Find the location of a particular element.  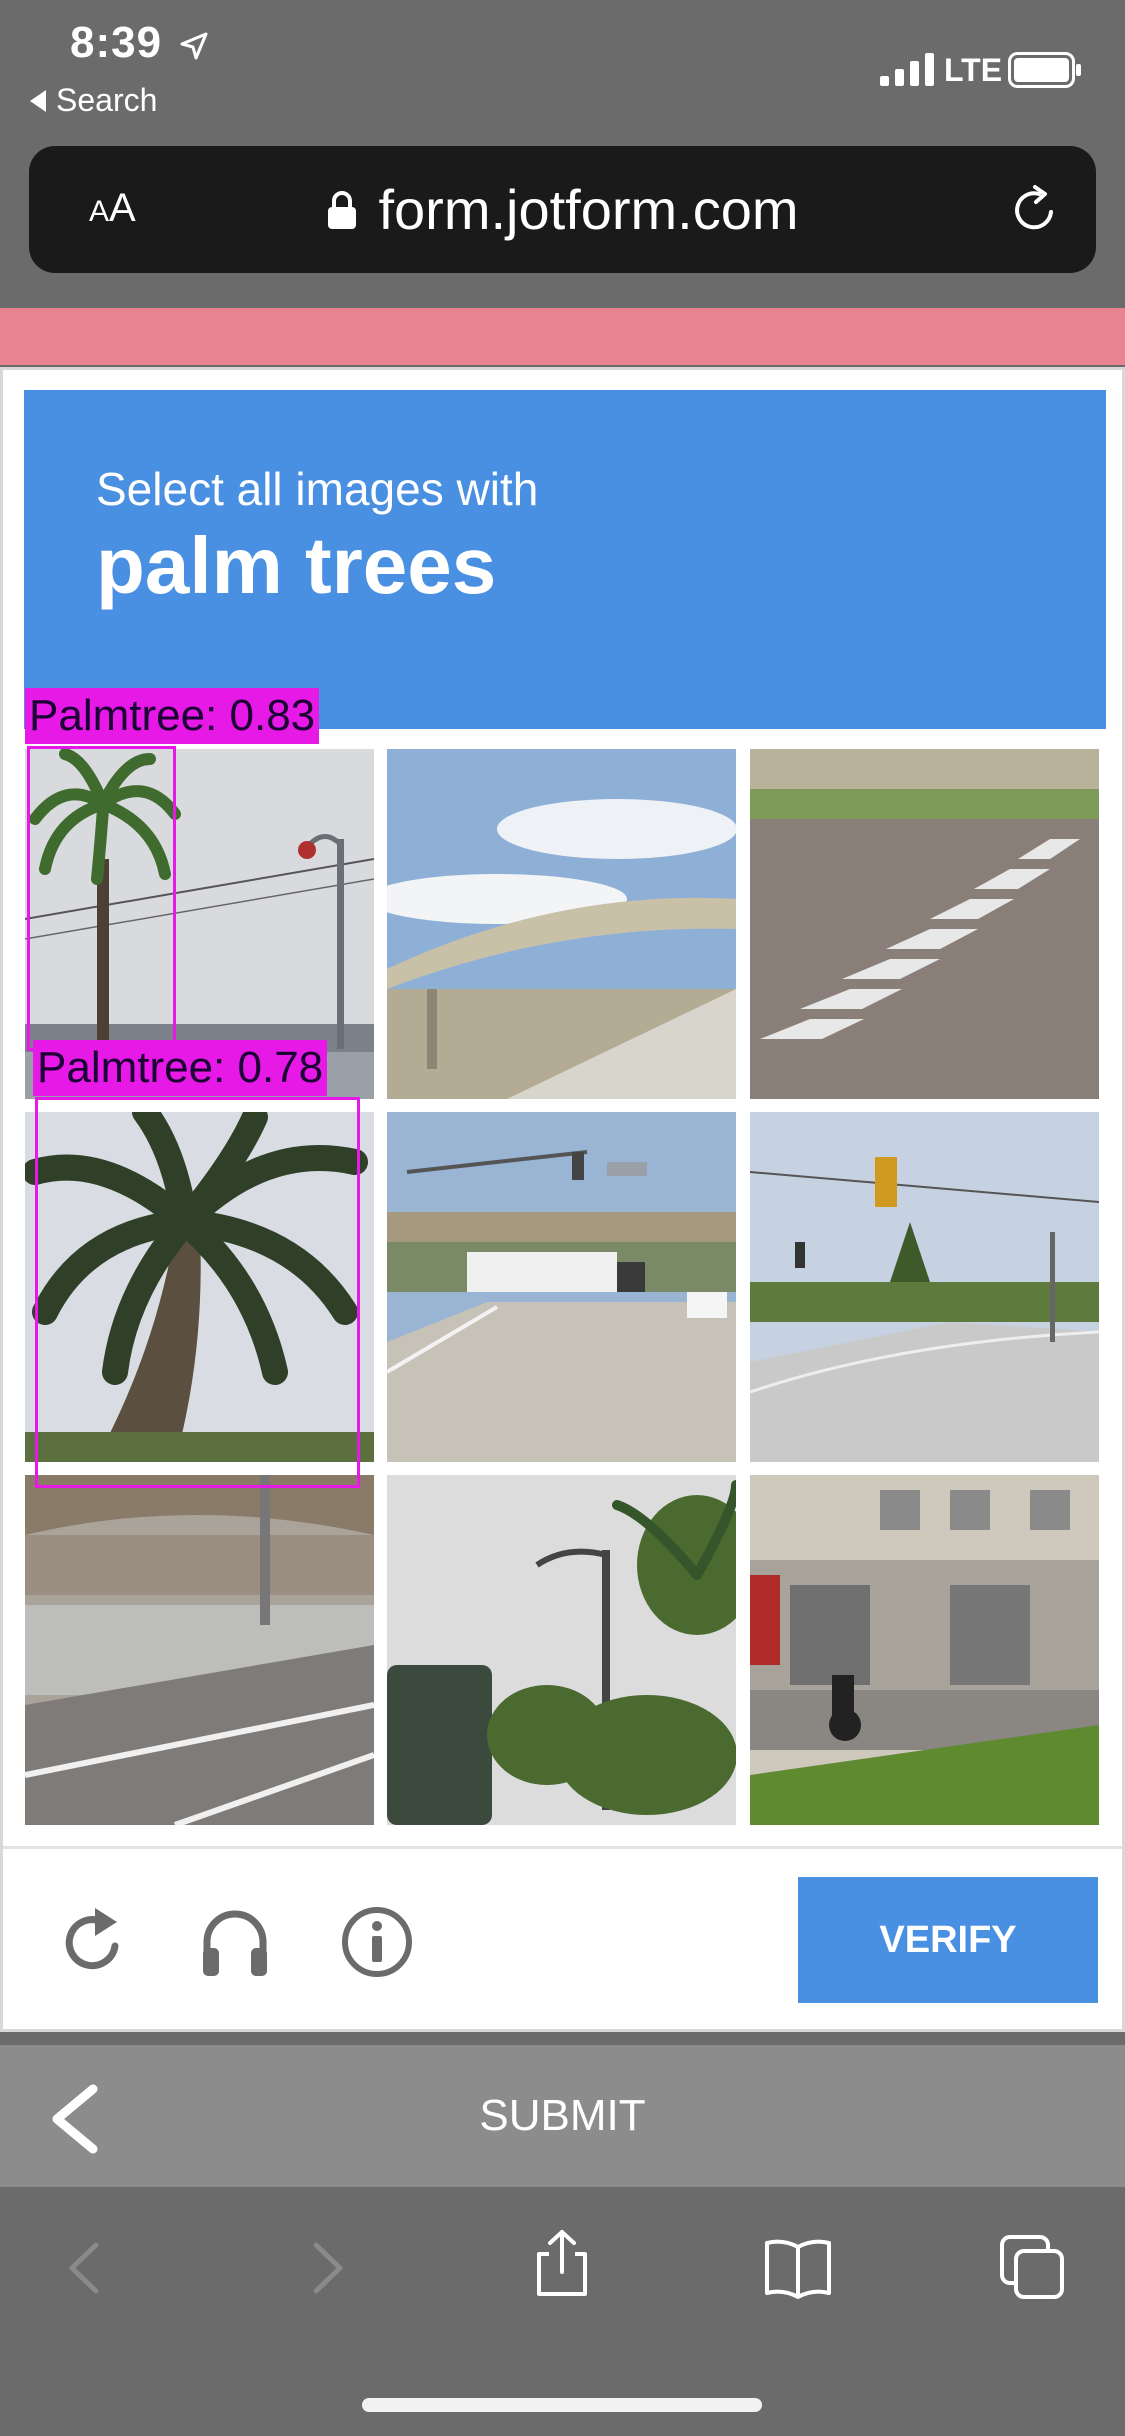

lock-icon is located at coordinates (342, 209).